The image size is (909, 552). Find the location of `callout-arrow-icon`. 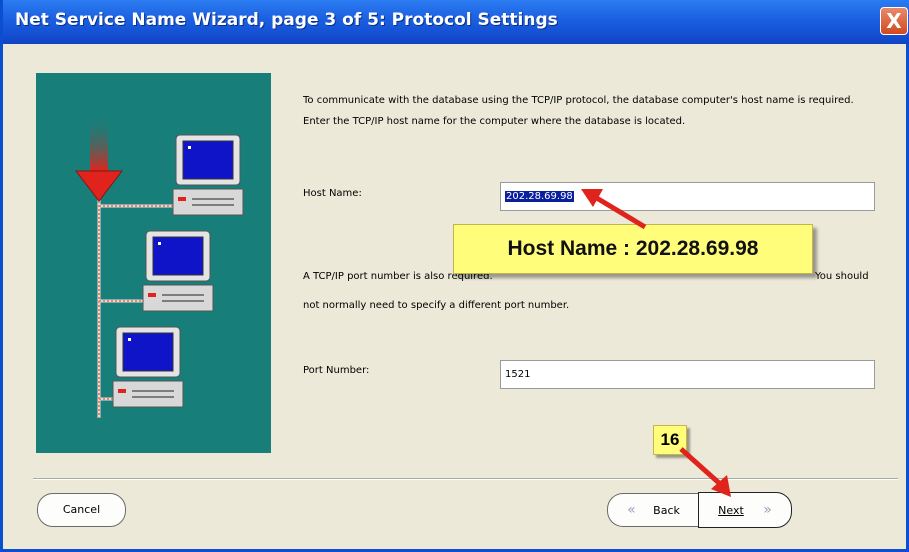

callout-arrow-icon is located at coordinates (614, 209).